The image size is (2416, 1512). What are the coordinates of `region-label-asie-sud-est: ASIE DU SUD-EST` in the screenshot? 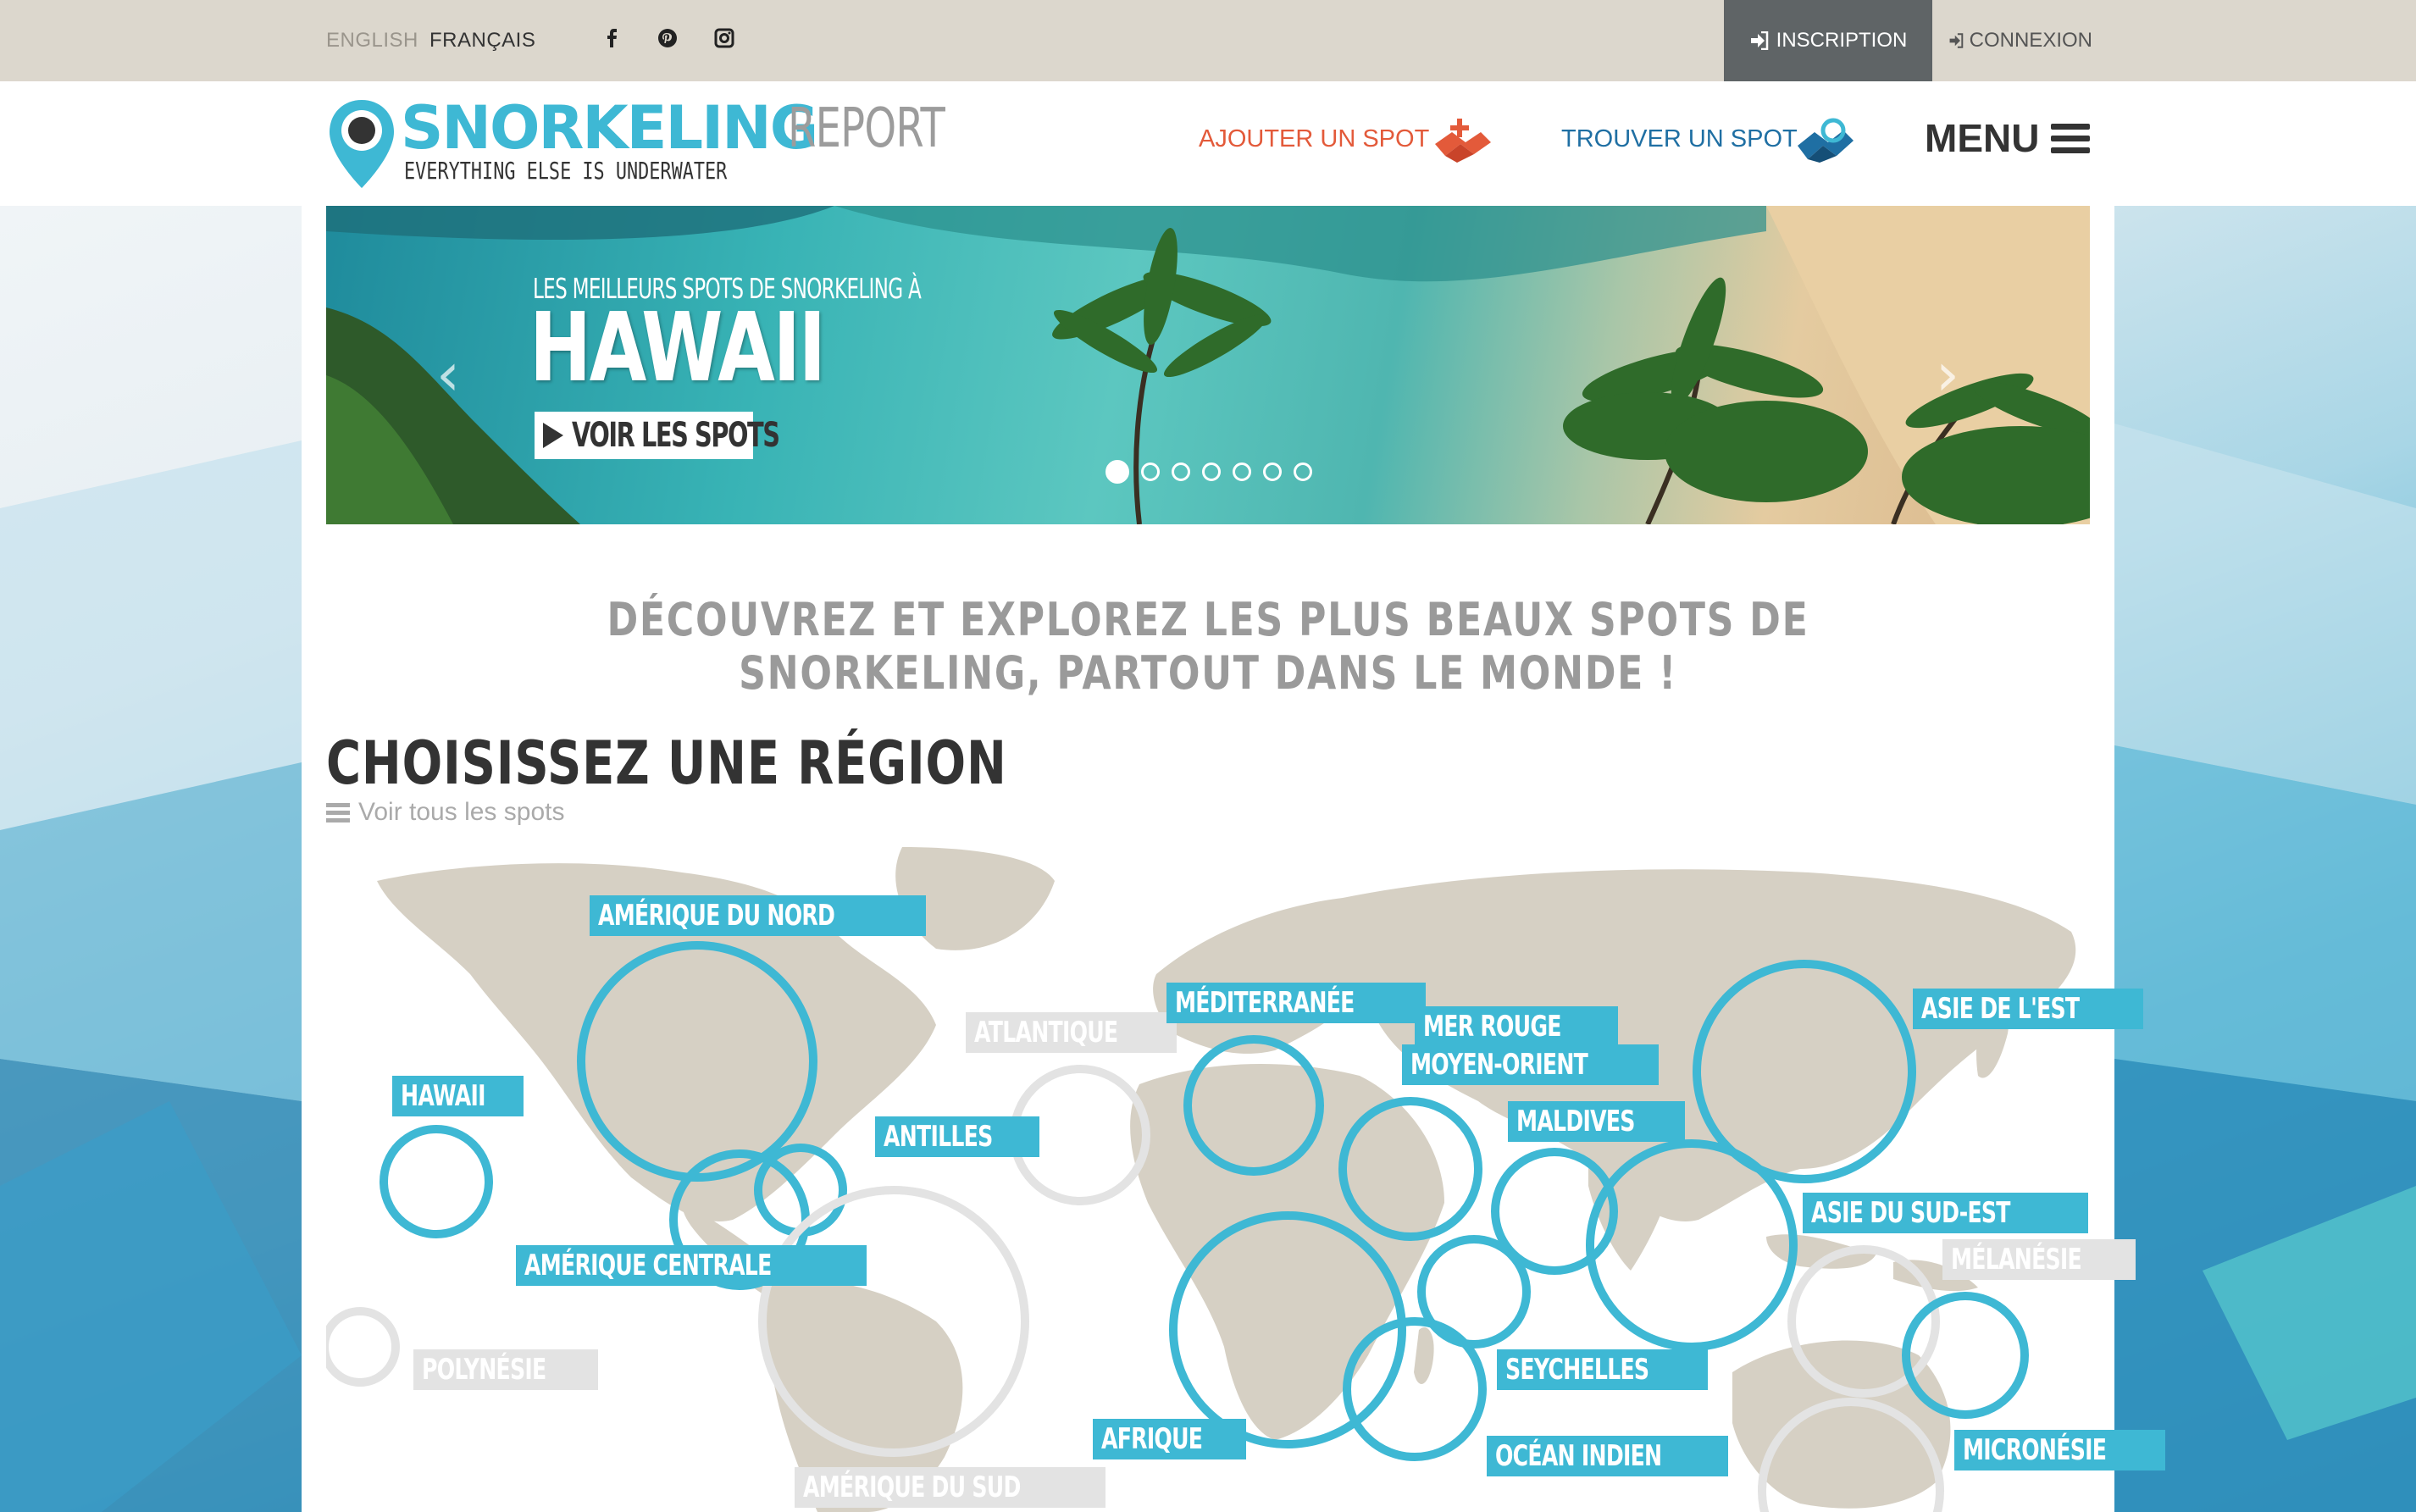 It's located at (1946, 1213).